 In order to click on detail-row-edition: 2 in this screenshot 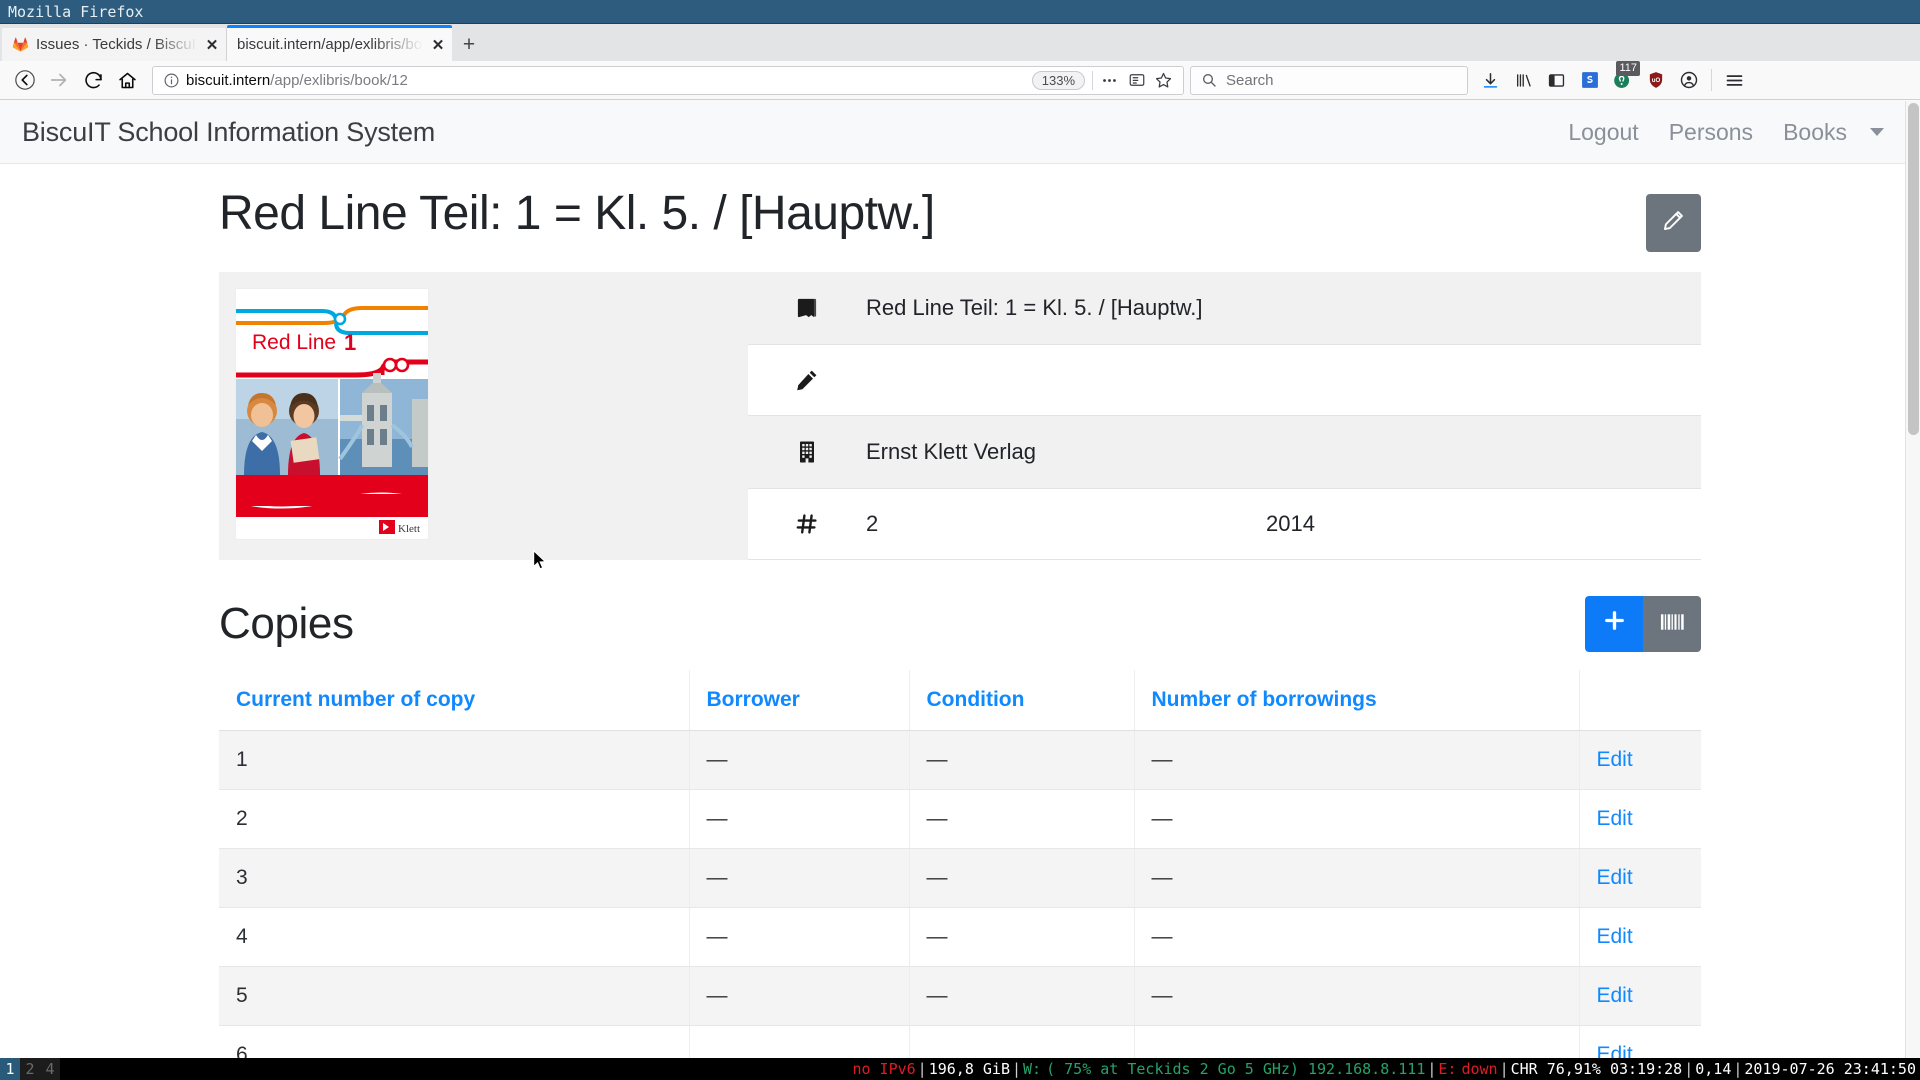, I will do `click(872, 523)`.